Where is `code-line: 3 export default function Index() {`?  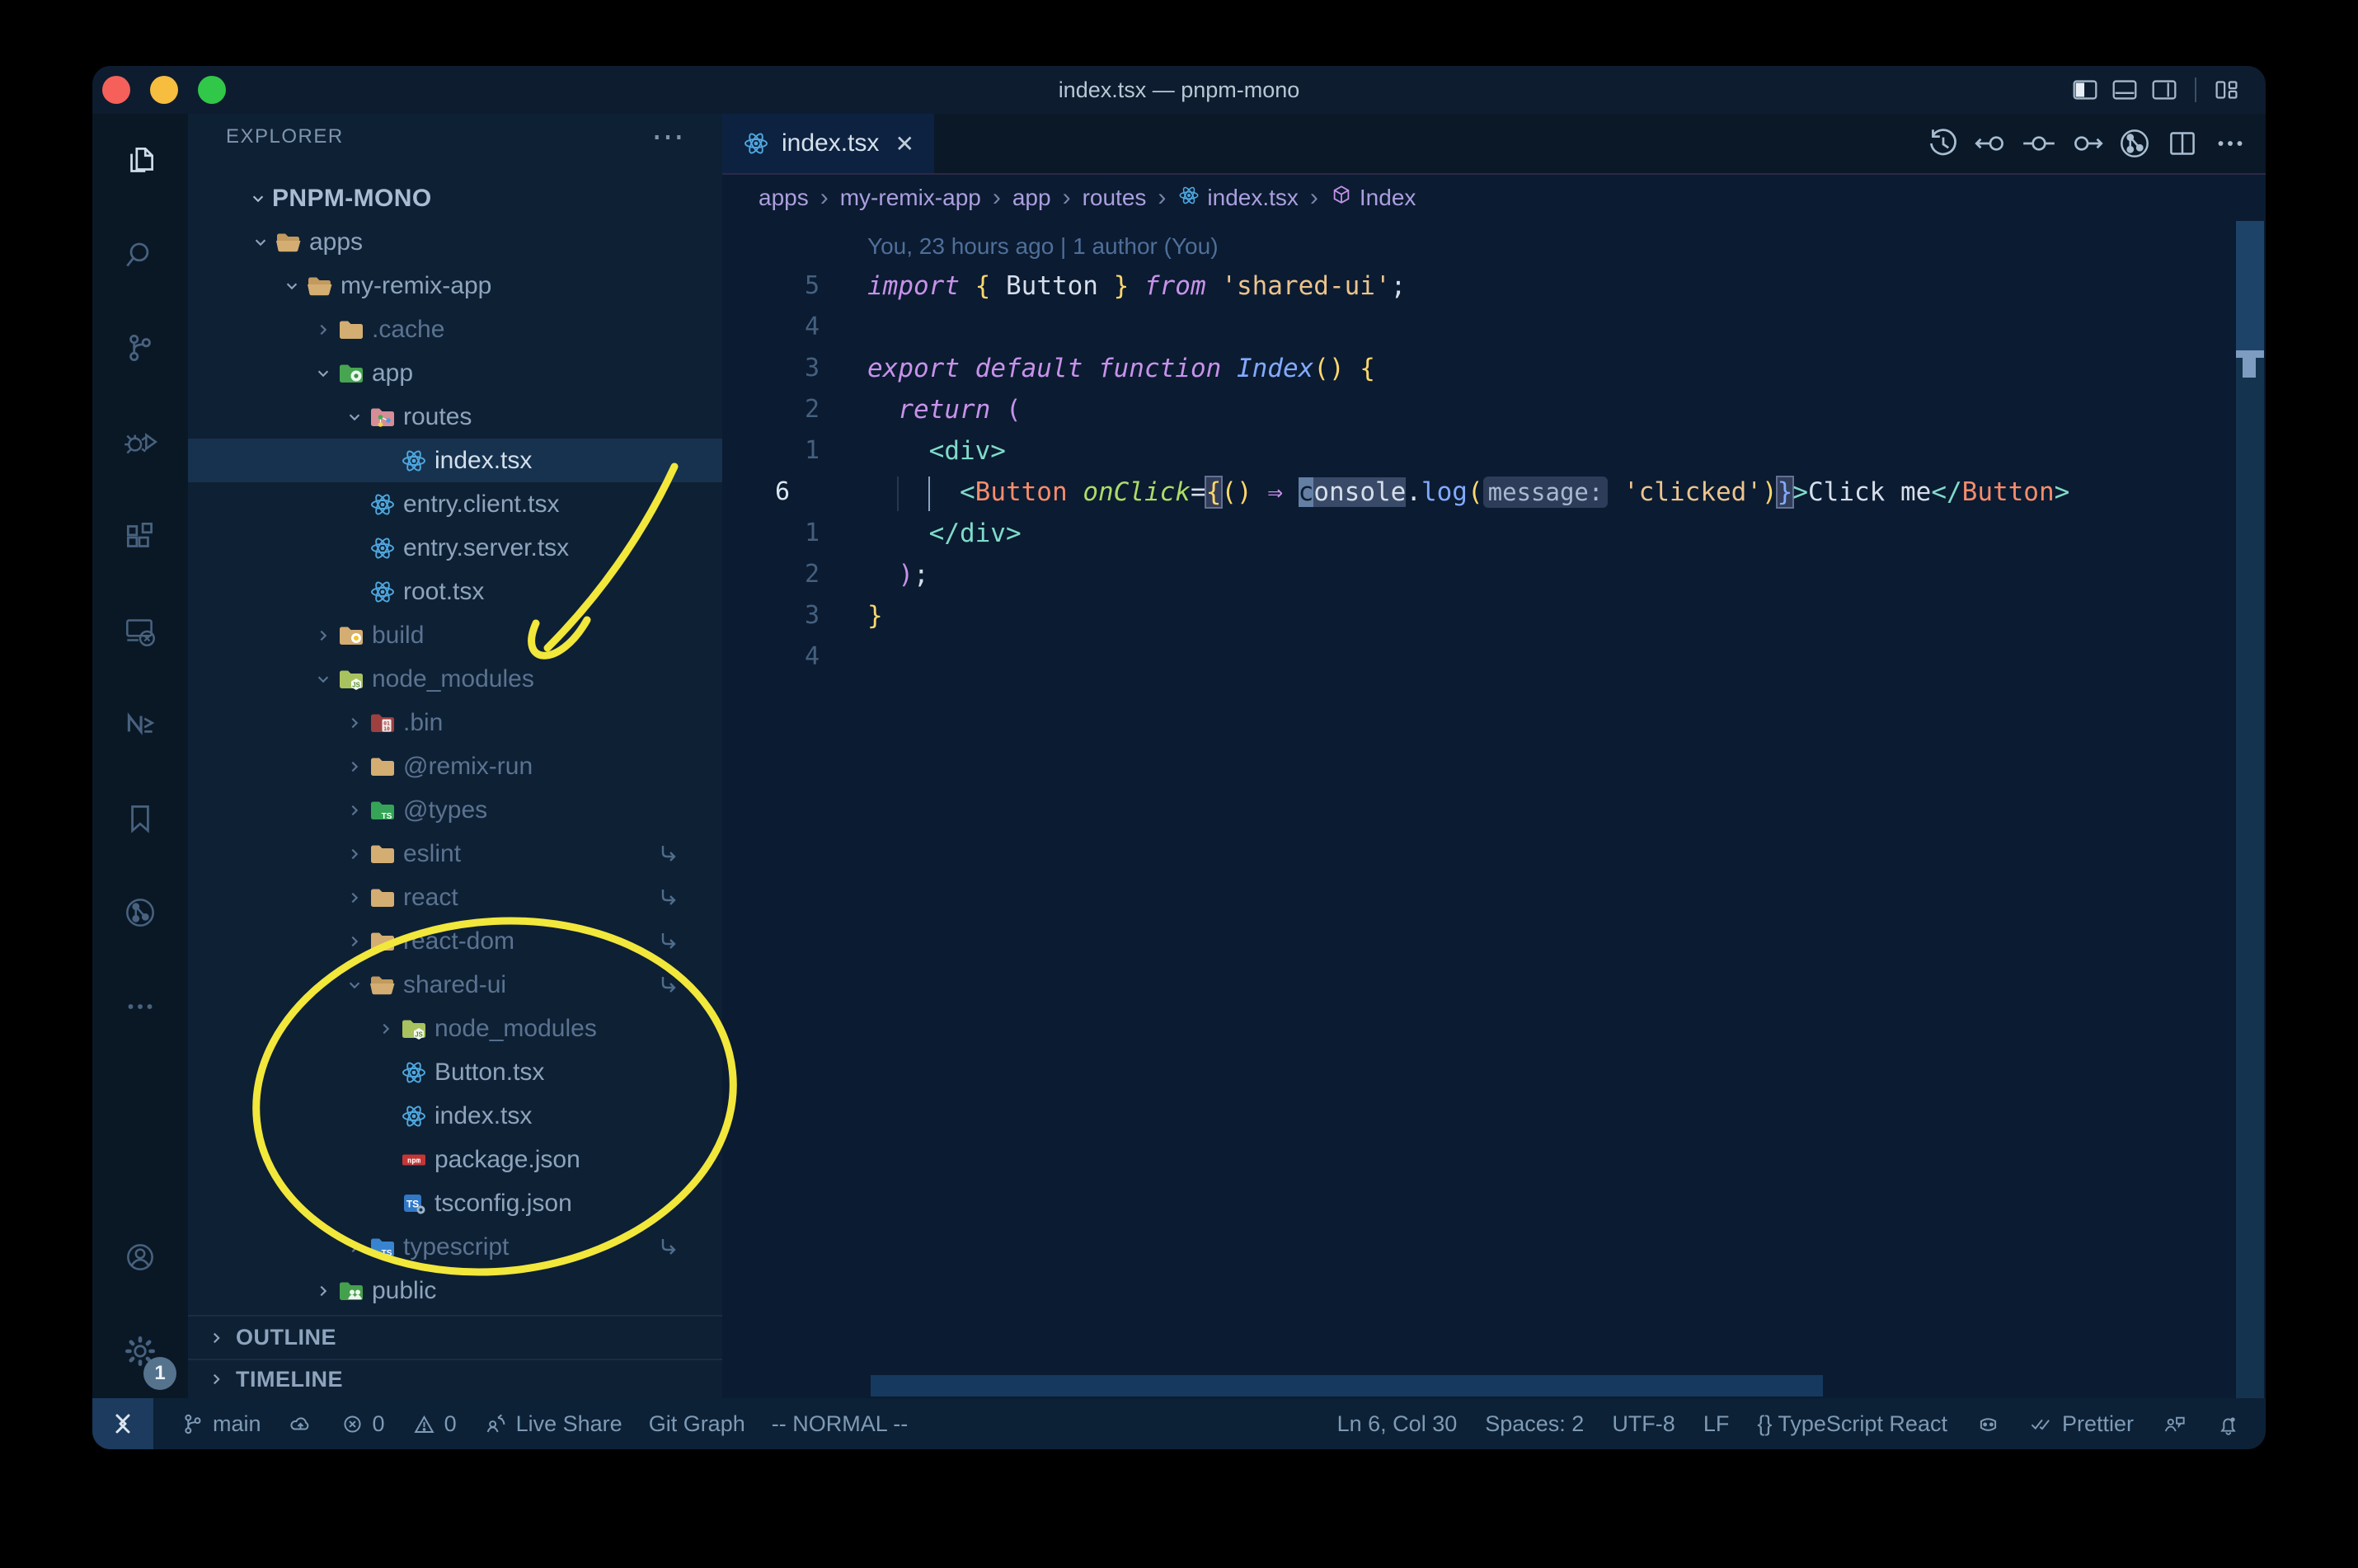 code-line: 3 export default function Index() { is located at coordinates (1494, 368).